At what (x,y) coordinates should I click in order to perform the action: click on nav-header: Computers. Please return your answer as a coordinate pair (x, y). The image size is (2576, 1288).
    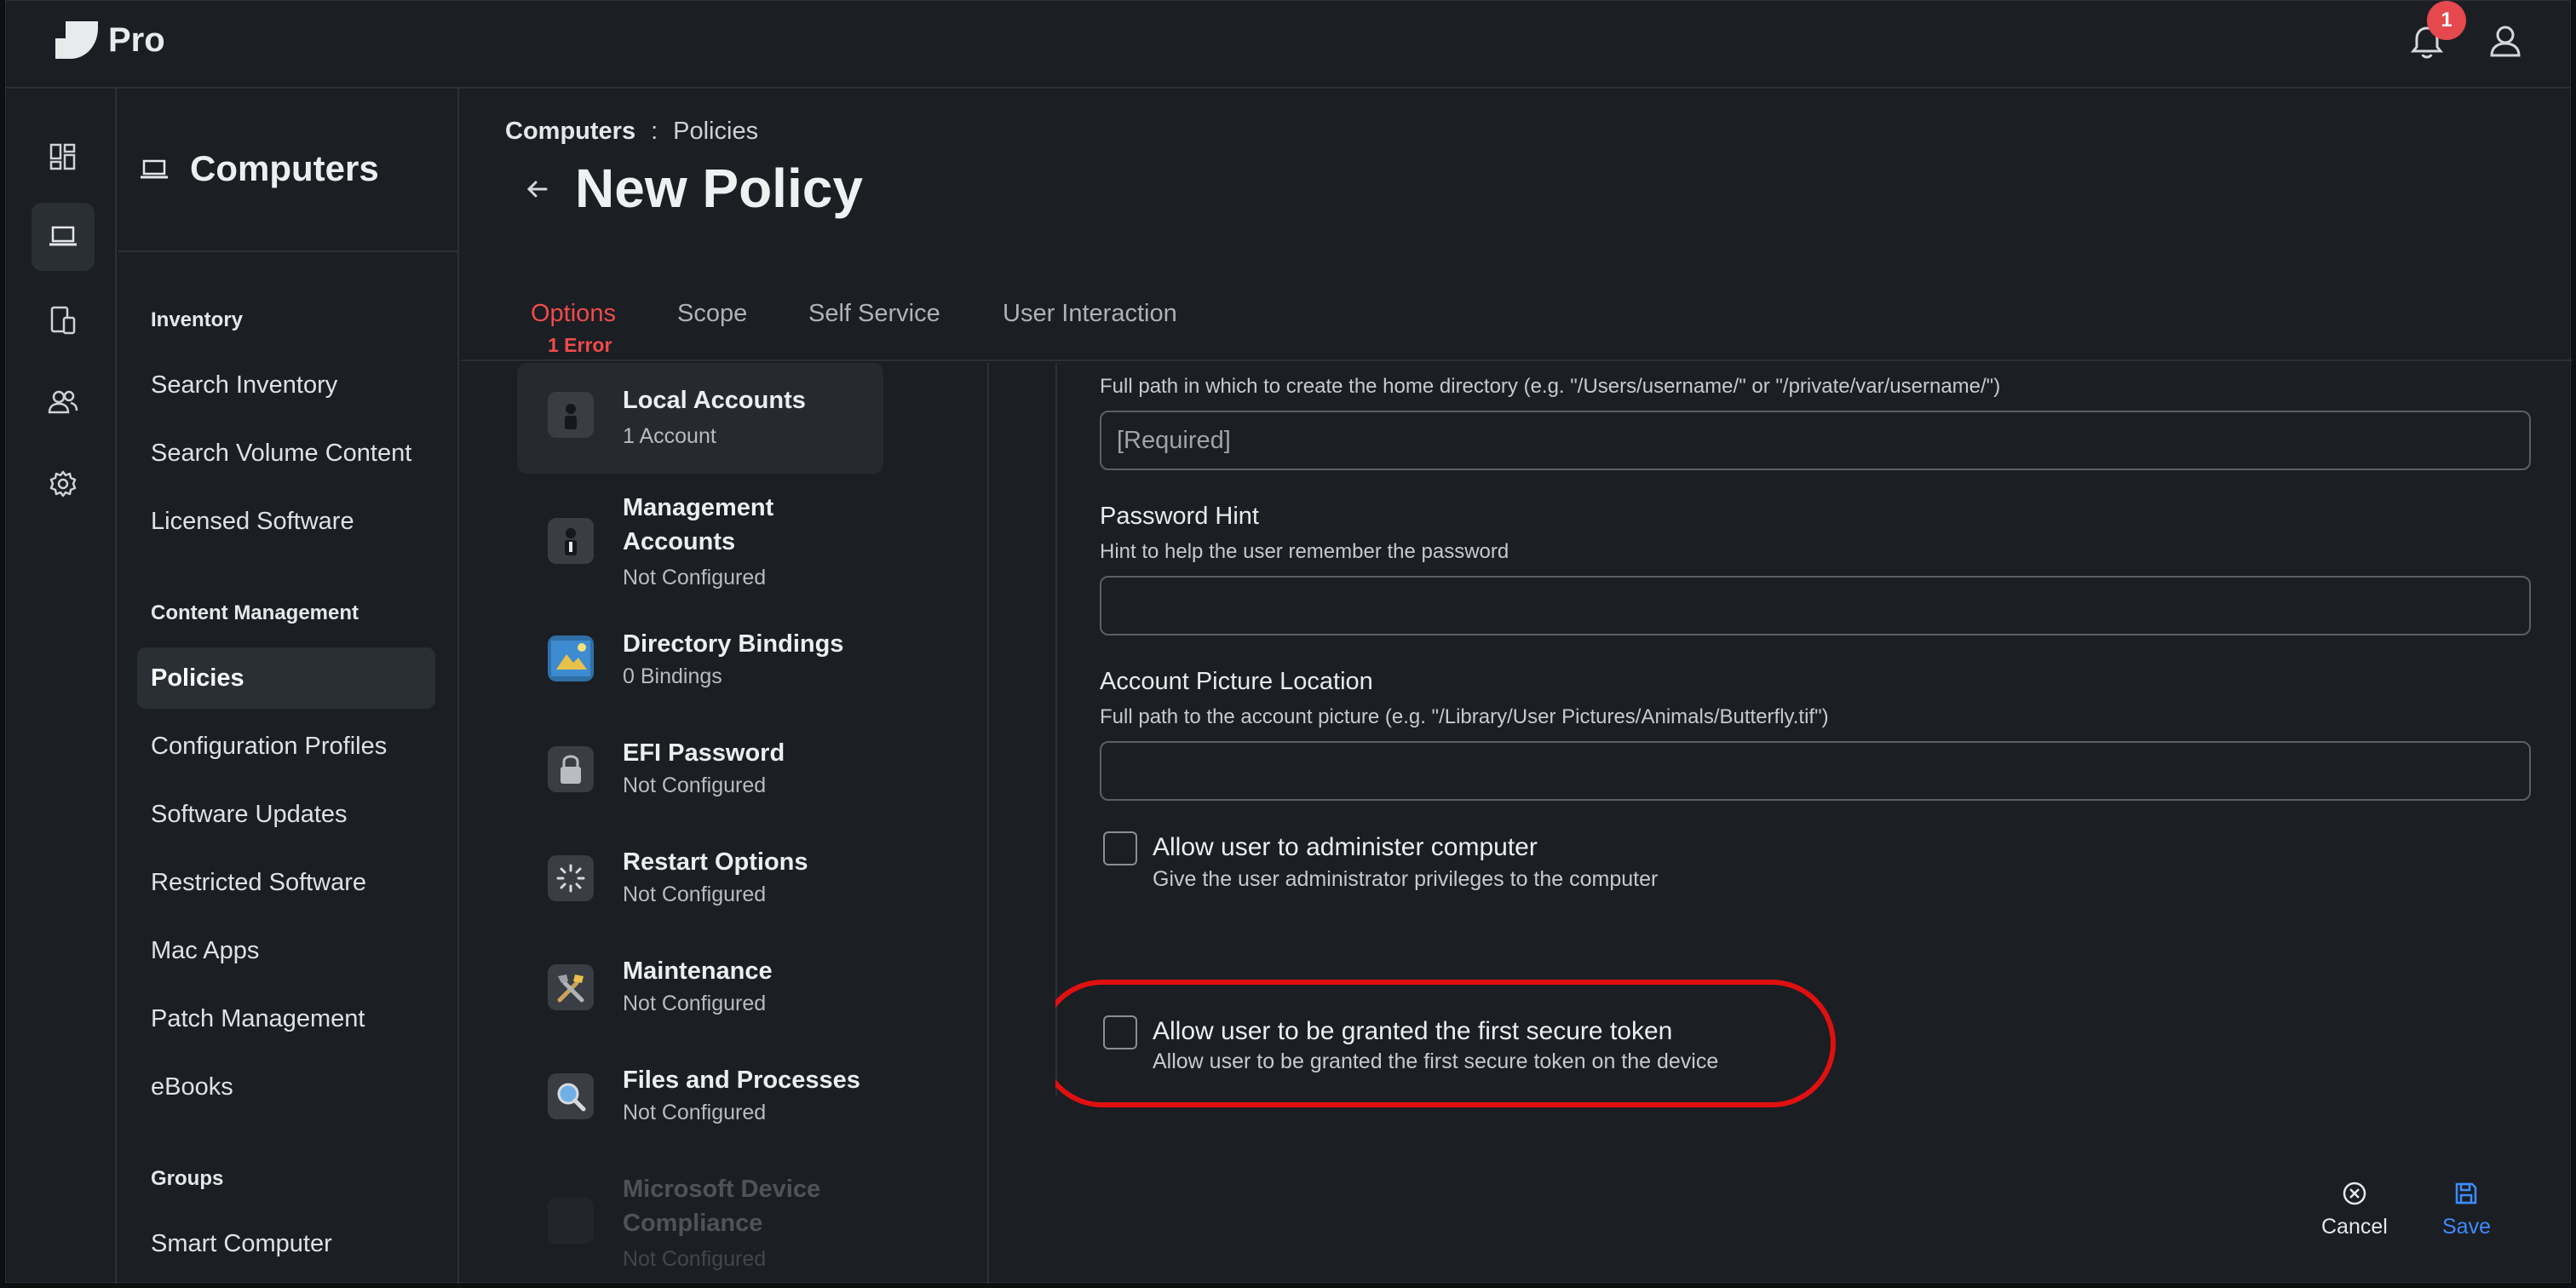
    Looking at the image, I should click on (288, 171).